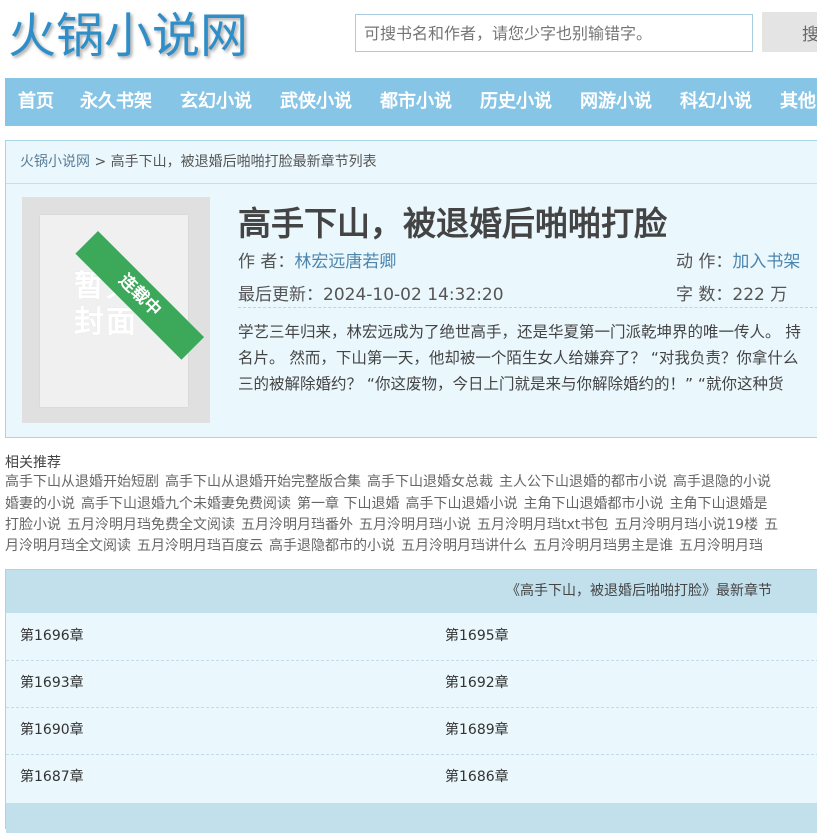 The image size is (817, 833). Describe the element at coordinates (36, 102) in the screenshot. I see `nav-item-home: 首页` at that location.